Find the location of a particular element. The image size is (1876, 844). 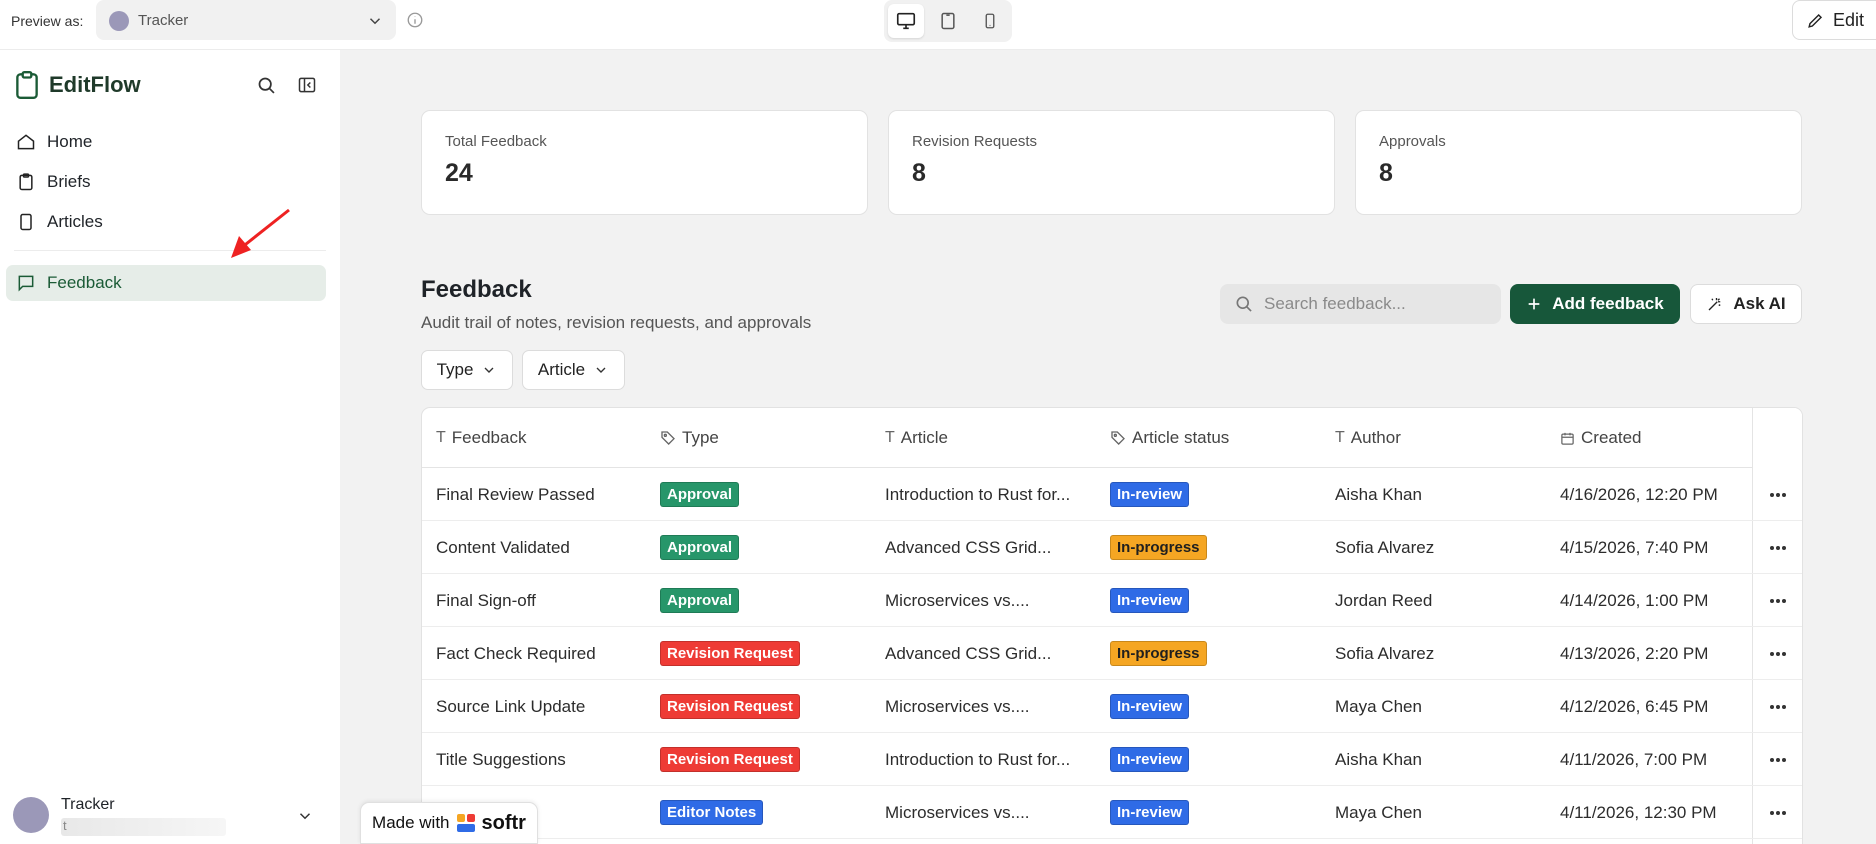

filter-article-button: Article is located at coordinates (573, 370).